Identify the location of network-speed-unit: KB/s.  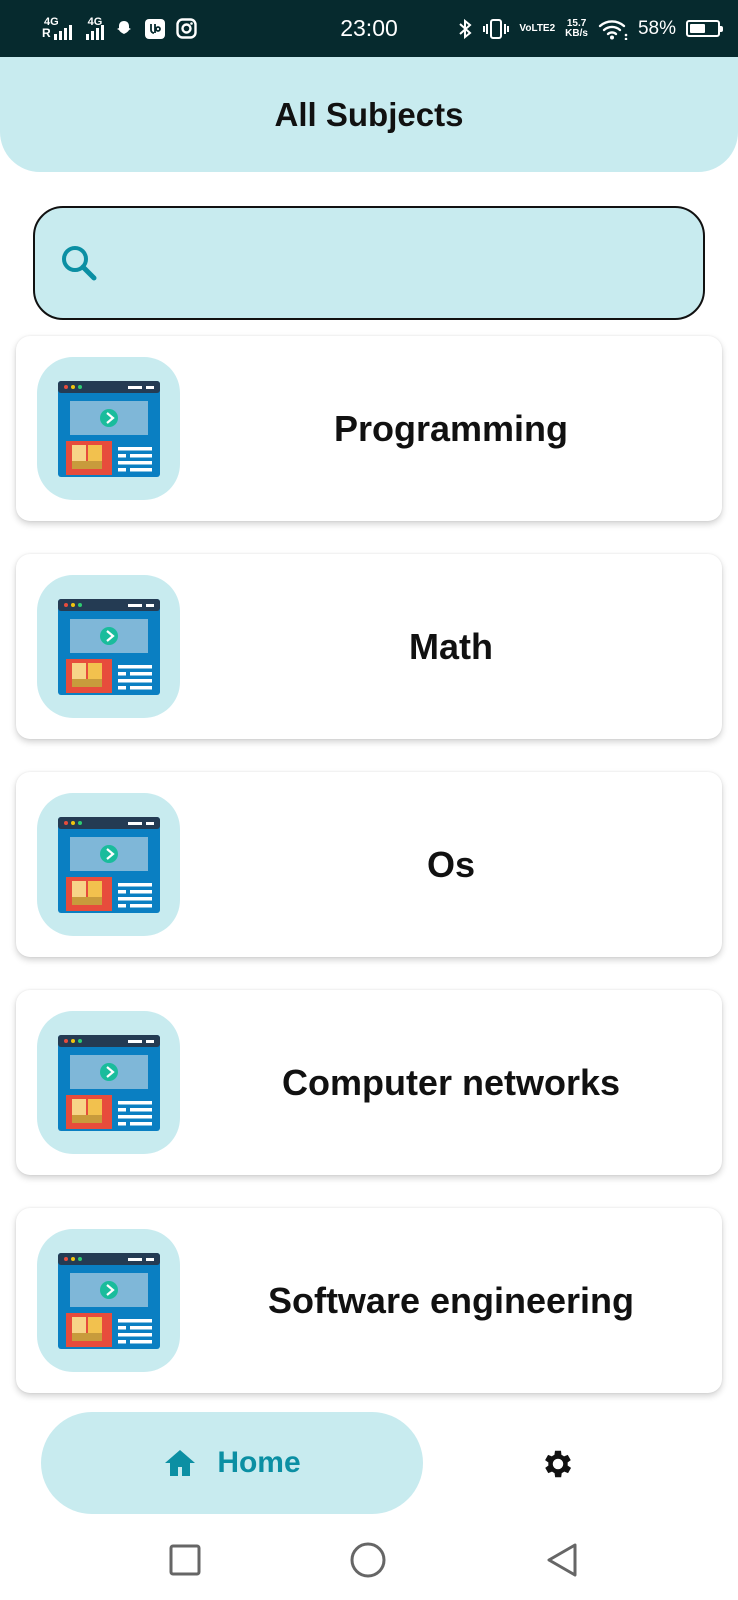
(576, 33).